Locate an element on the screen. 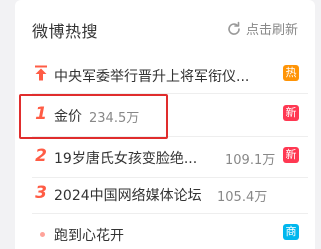  dot-icon is located at coordinates (42, 234).